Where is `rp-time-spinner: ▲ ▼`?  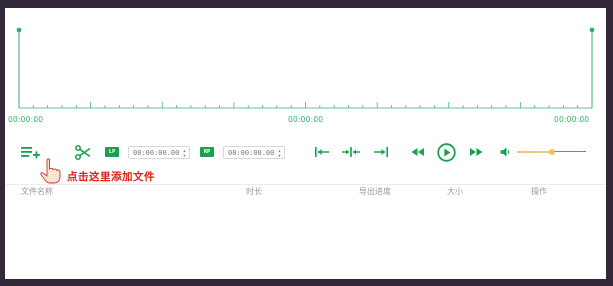
rp-time-spinner: ▲ ▼ is located at coordinates (279, 153).